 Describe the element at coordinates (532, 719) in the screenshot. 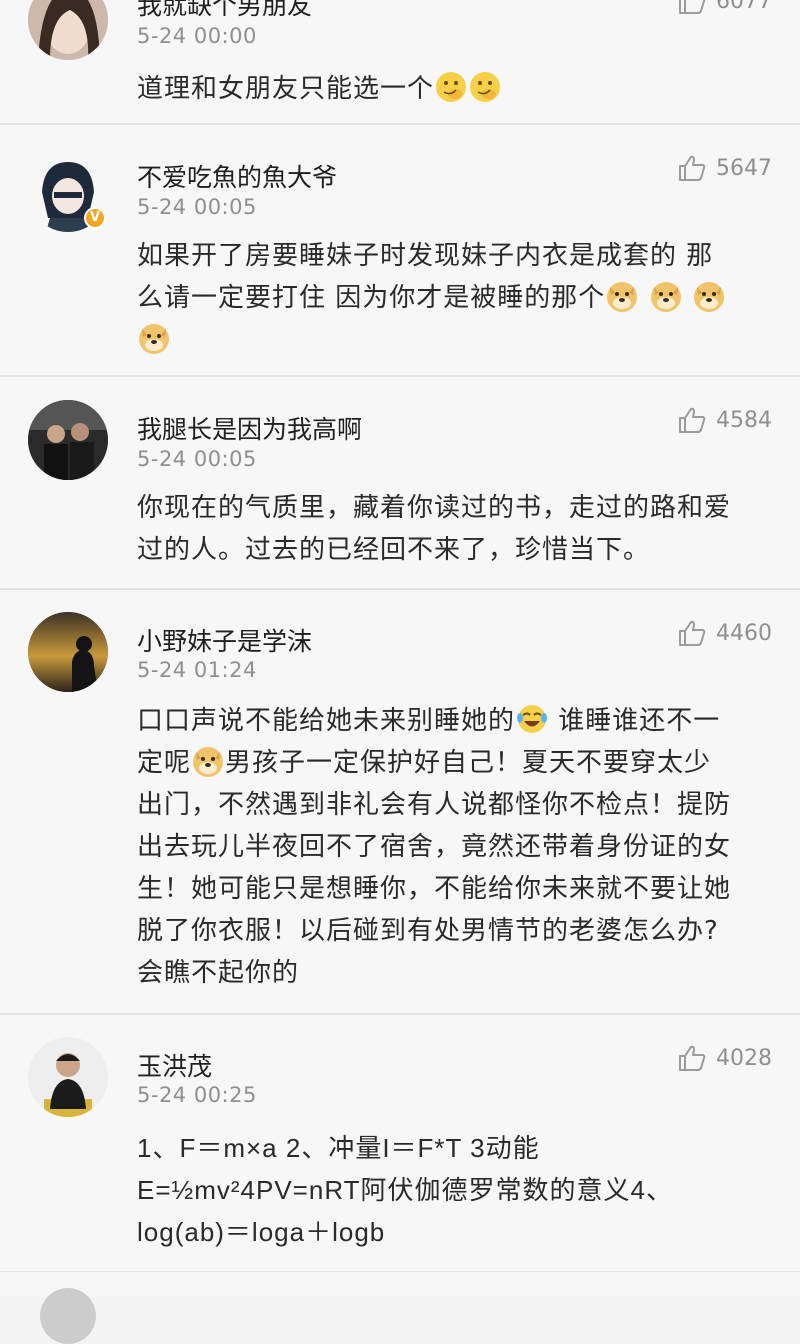

I see `laugh-cry-emoji-icon` at that location.